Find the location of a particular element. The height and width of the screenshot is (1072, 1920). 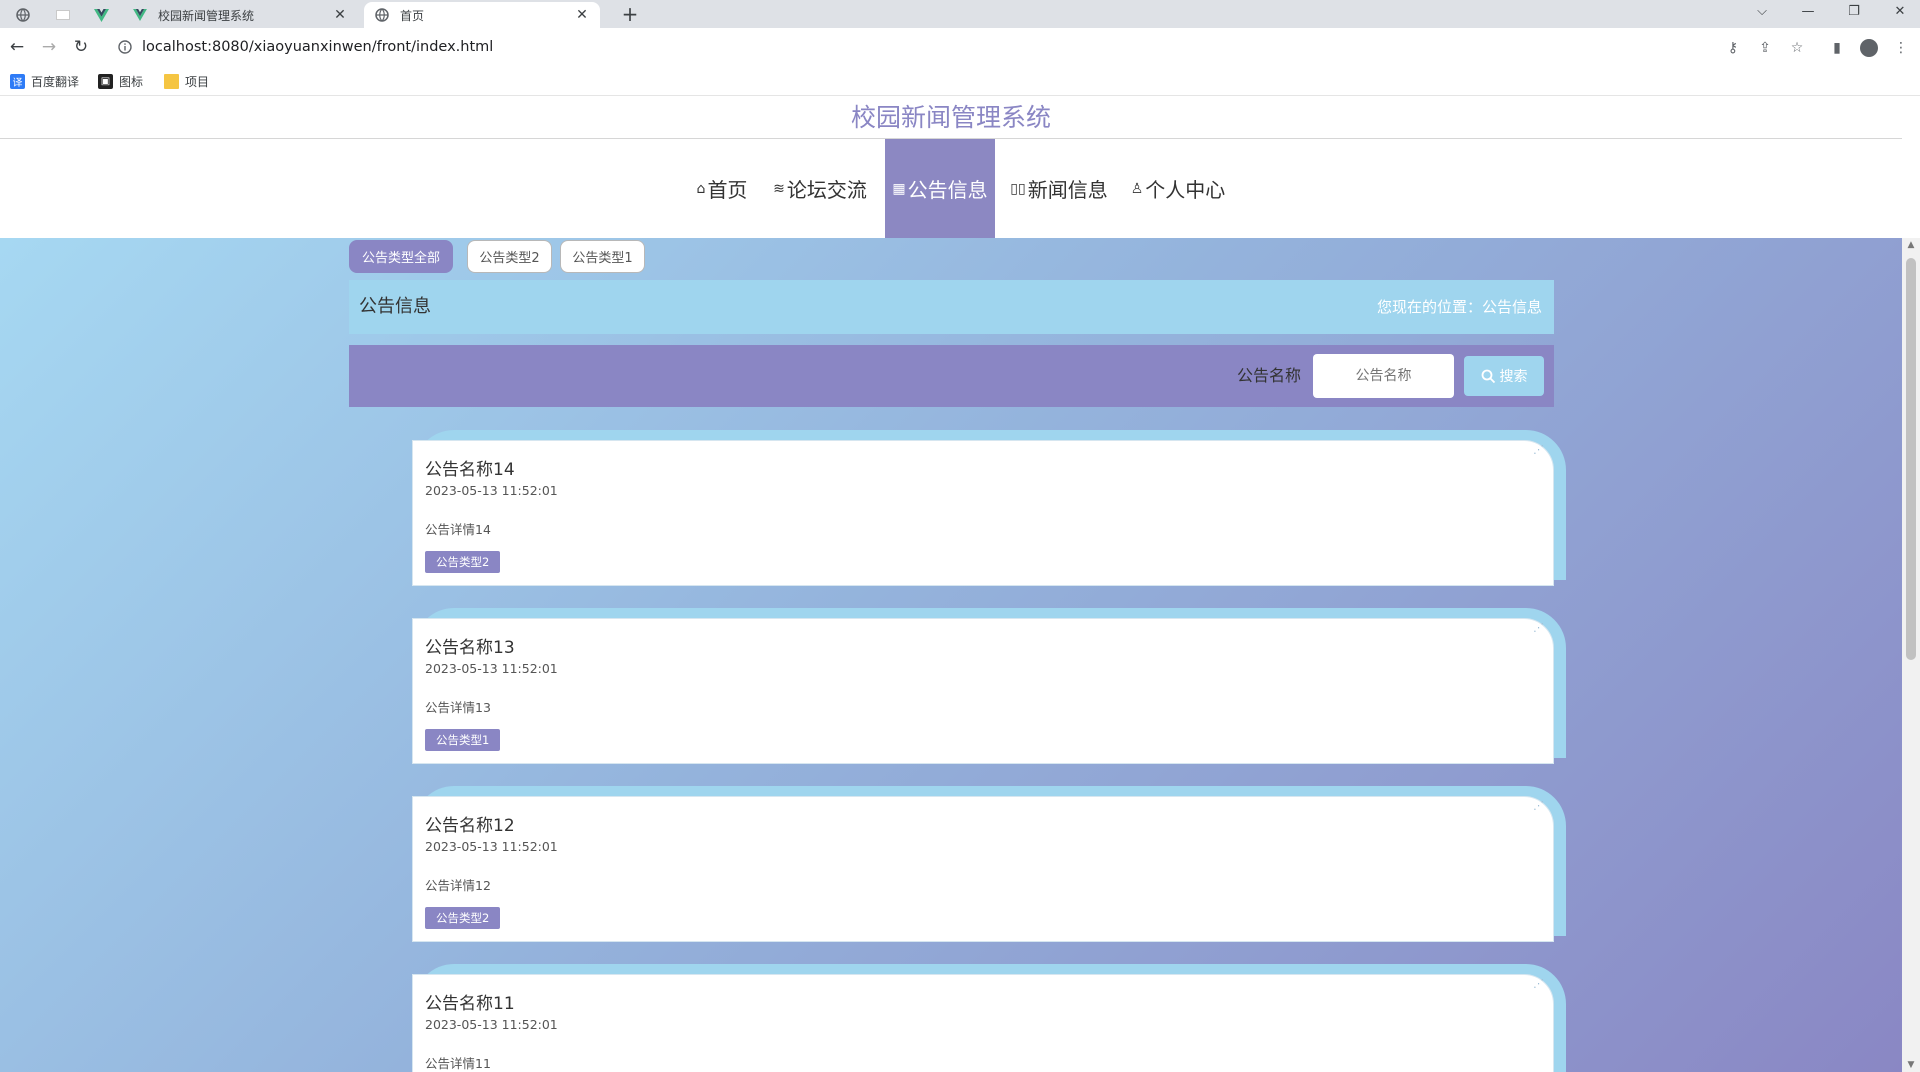

breadcrumb: 您现在的位置：公告信息 is located at coordinates (1459, 307).